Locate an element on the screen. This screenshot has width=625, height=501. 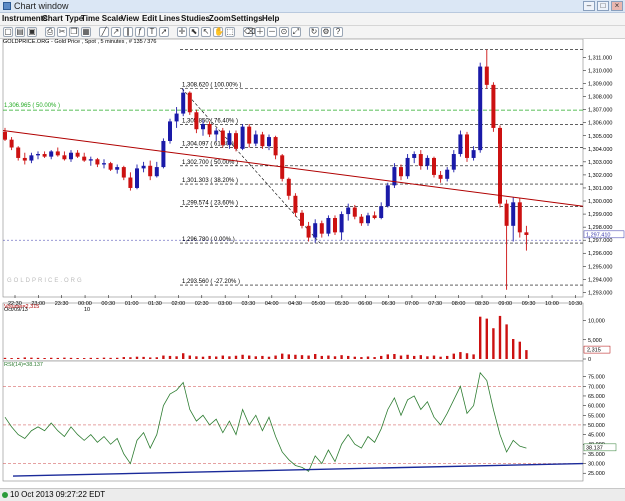
menu-time-scale: Time Scale is located at coordinates (102, 19).